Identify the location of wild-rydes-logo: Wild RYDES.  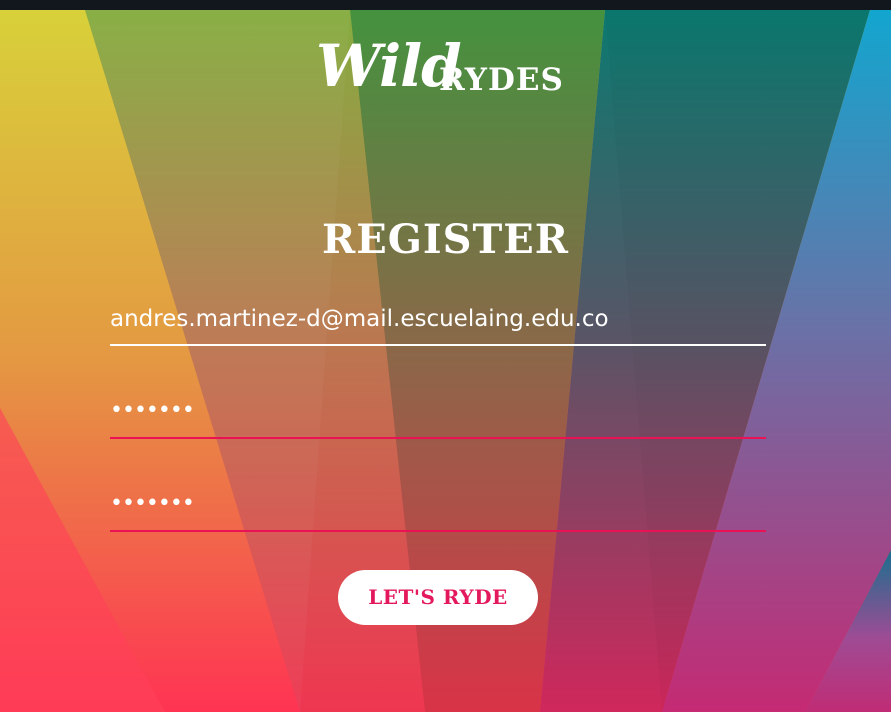
(441, 69).